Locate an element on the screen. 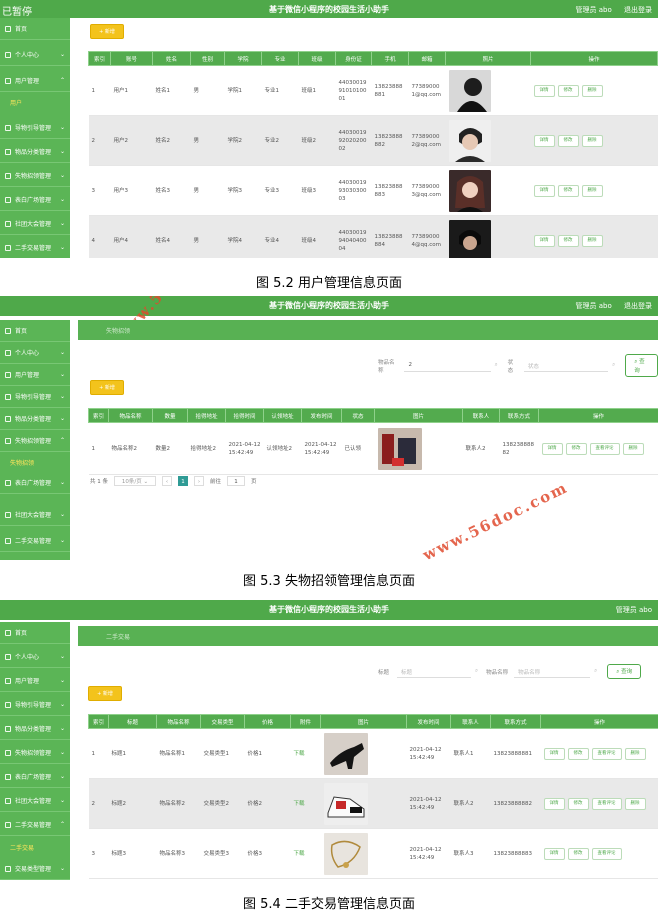 The height and width of the screenshot is (915, 658). column-header: 认领地址 is located at coordinates (282, 415).